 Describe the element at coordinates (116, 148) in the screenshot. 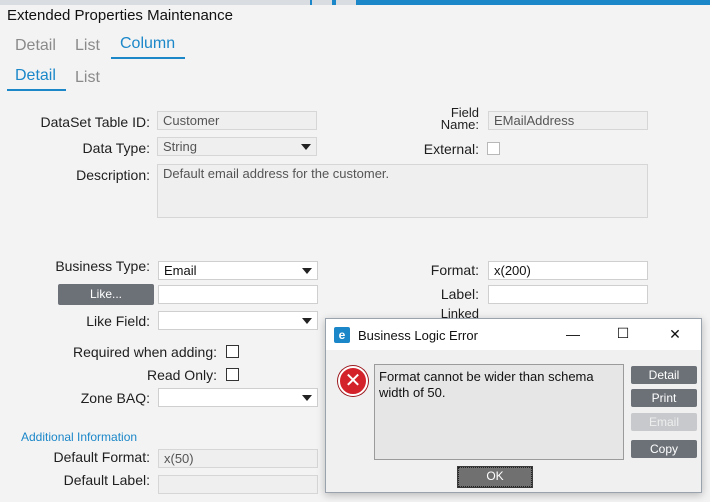

I see `data-type-label: Data Type:` at that location.